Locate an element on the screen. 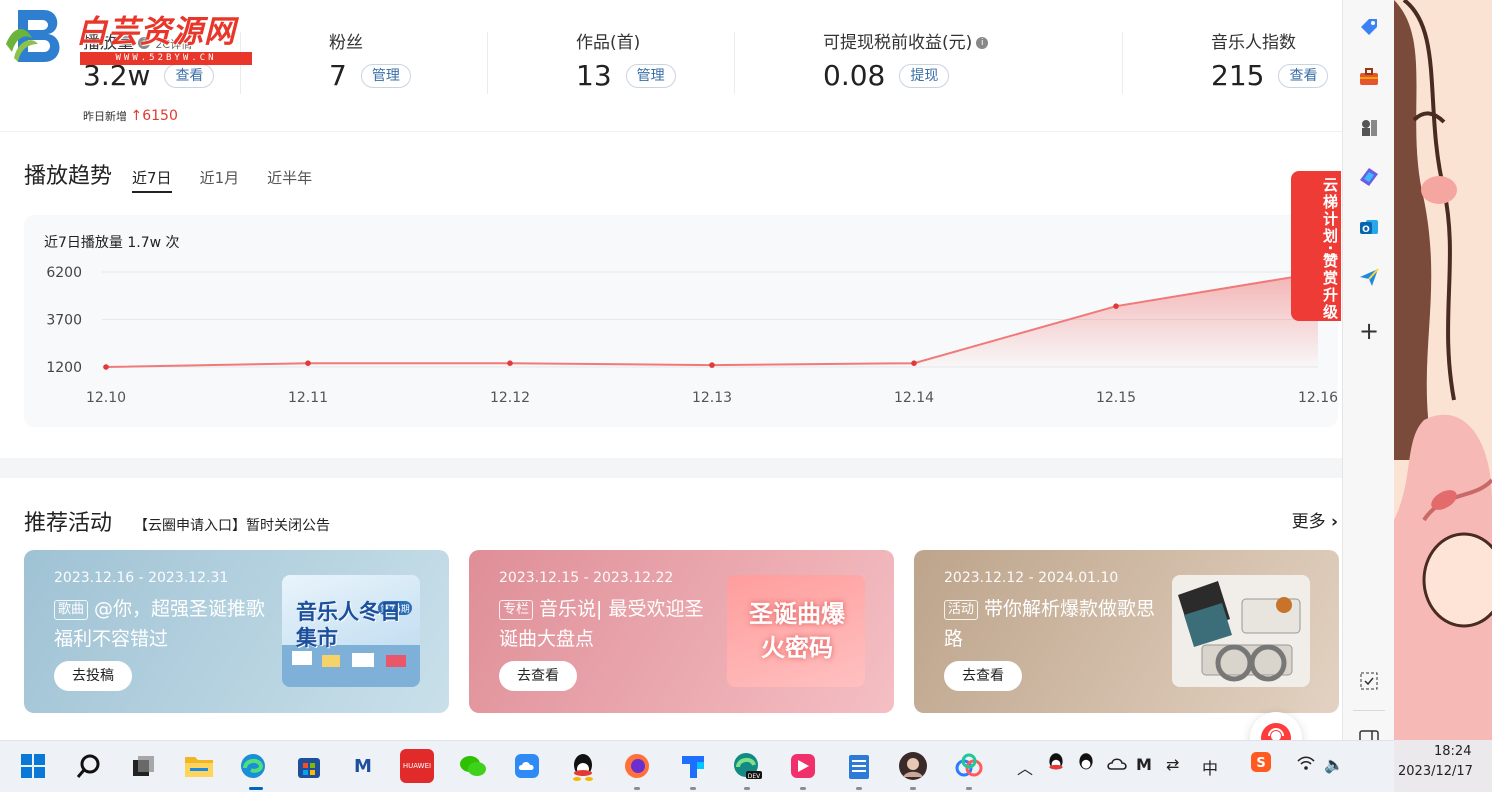  sogou-ime-icon: S is located at coordinates (1261, 764).